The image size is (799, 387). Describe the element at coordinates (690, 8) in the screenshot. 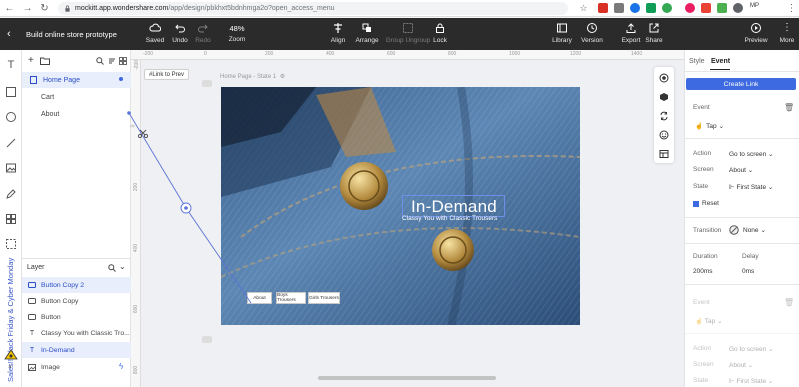

I see `extension-pink-icon` at that location.